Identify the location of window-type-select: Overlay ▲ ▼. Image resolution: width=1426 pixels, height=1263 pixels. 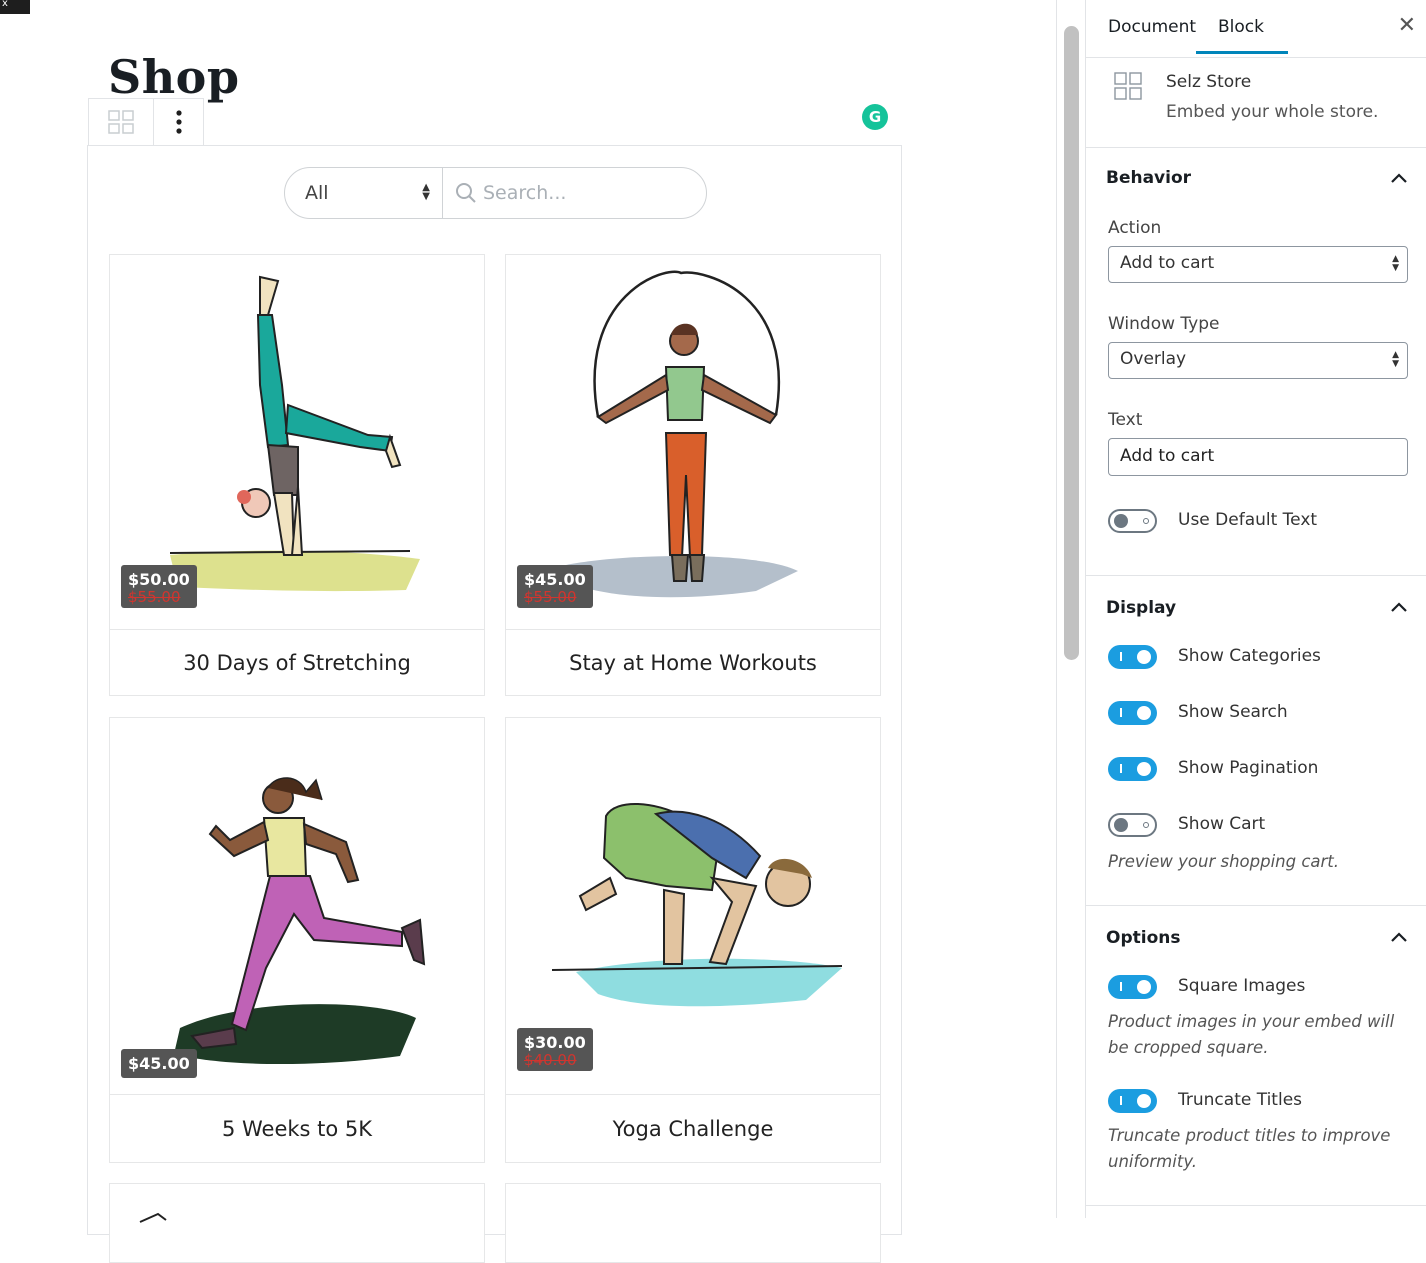
(1258, 360).